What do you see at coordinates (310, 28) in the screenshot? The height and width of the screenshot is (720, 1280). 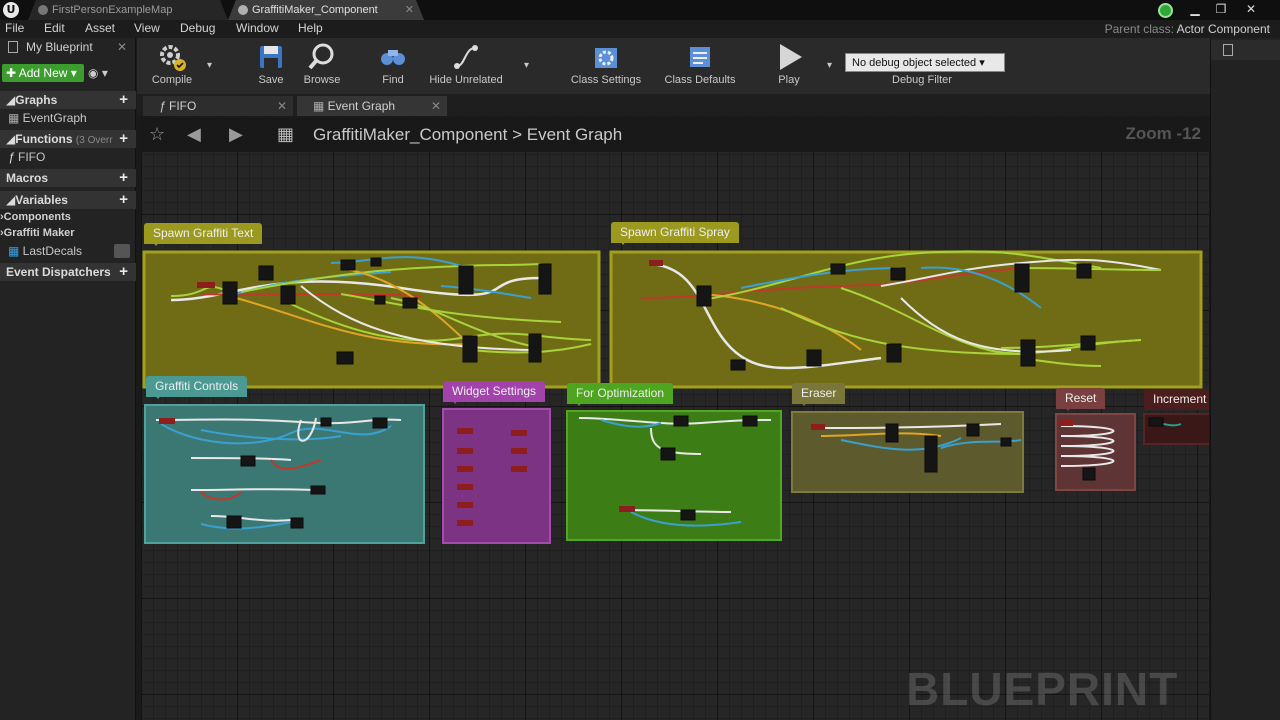 I see `menu-help: Help` at bounding box center [310, 28].